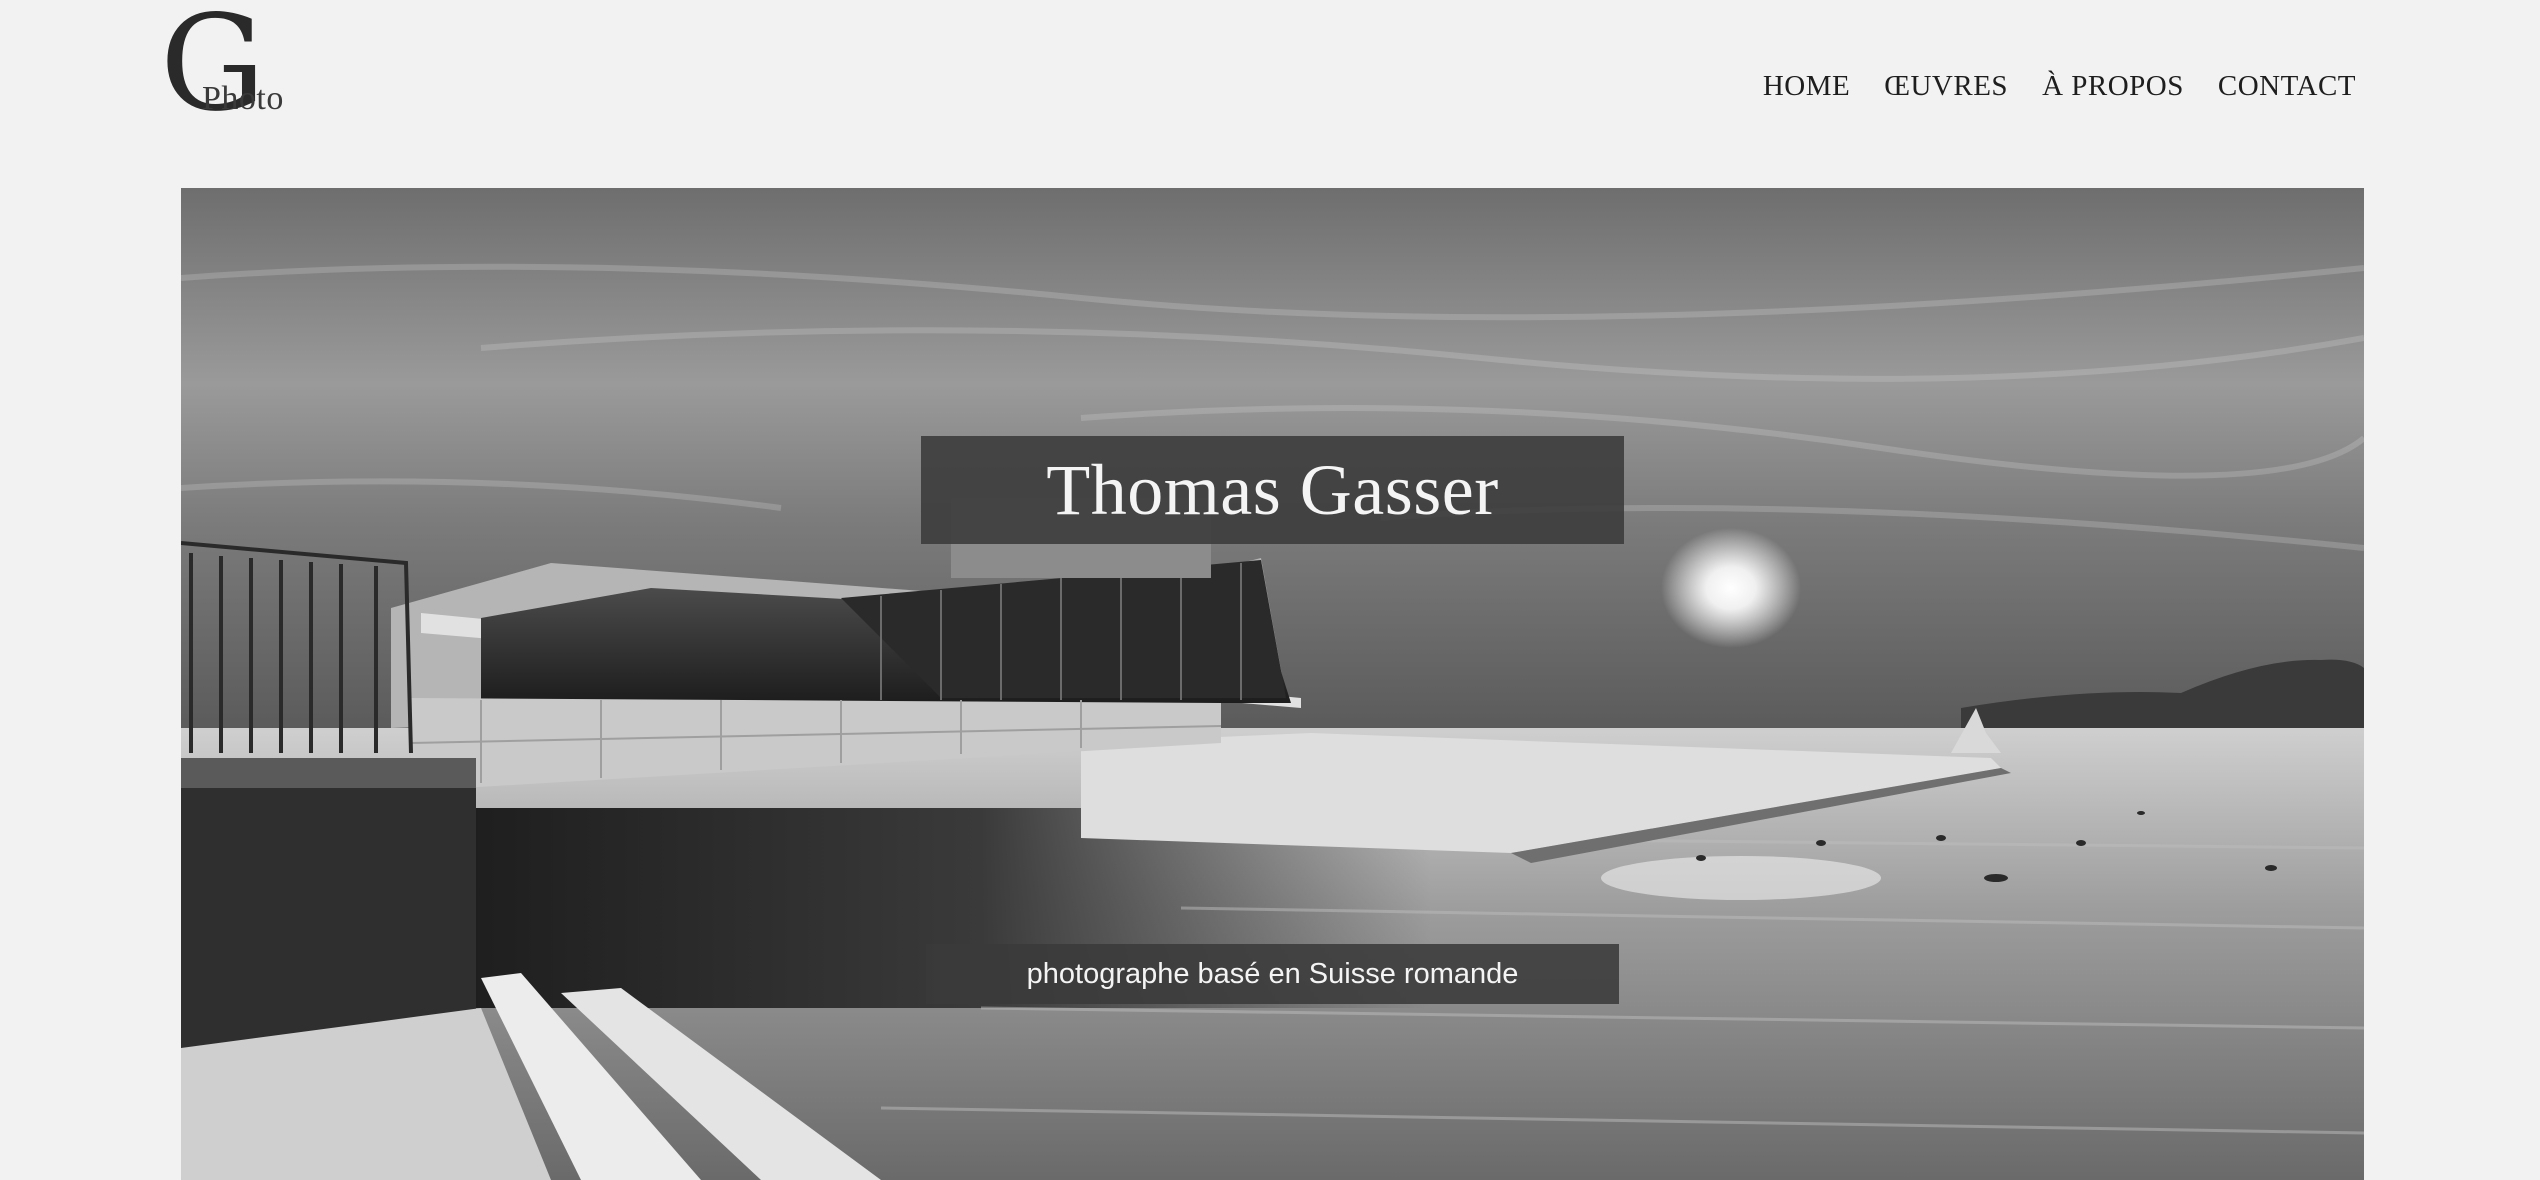 The image size is (2540, 1180). What do you see at coordinates (243, 98) in the screenshot?
I see `logo-word: Photo` at bounding box center [243, 98].